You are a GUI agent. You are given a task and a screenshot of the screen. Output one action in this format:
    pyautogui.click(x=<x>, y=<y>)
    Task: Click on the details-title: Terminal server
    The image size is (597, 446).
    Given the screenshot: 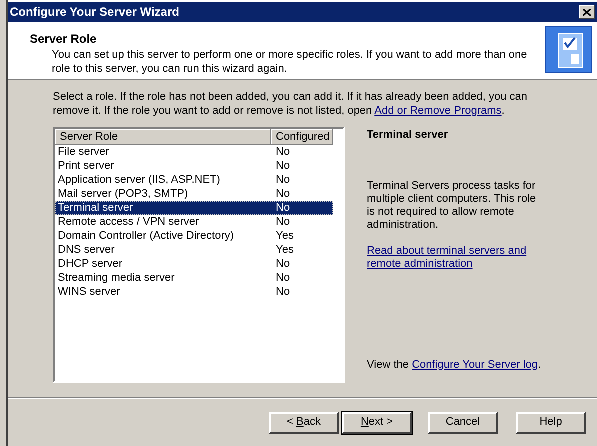 What is the action you would take?
    pyautogui.click(x=408, y=135)
    